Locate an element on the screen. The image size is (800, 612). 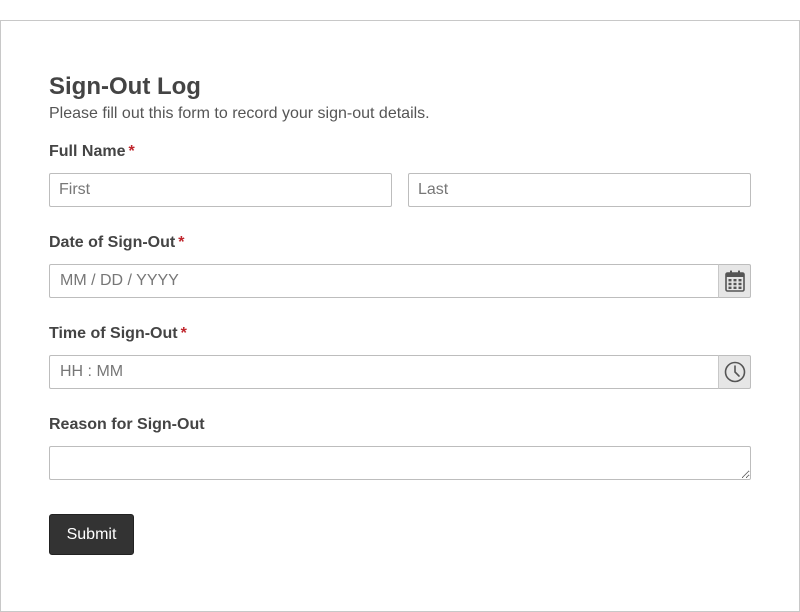
reason-label: Reason for Sign-Out is located at coordinates (127, 424).